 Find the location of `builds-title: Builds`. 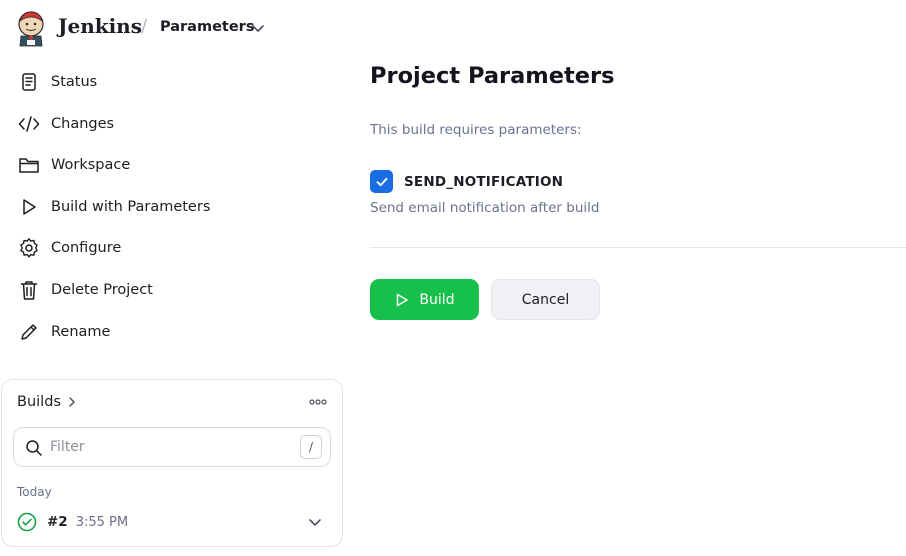

builds-title: Builds is located at coordinates (39, 402).